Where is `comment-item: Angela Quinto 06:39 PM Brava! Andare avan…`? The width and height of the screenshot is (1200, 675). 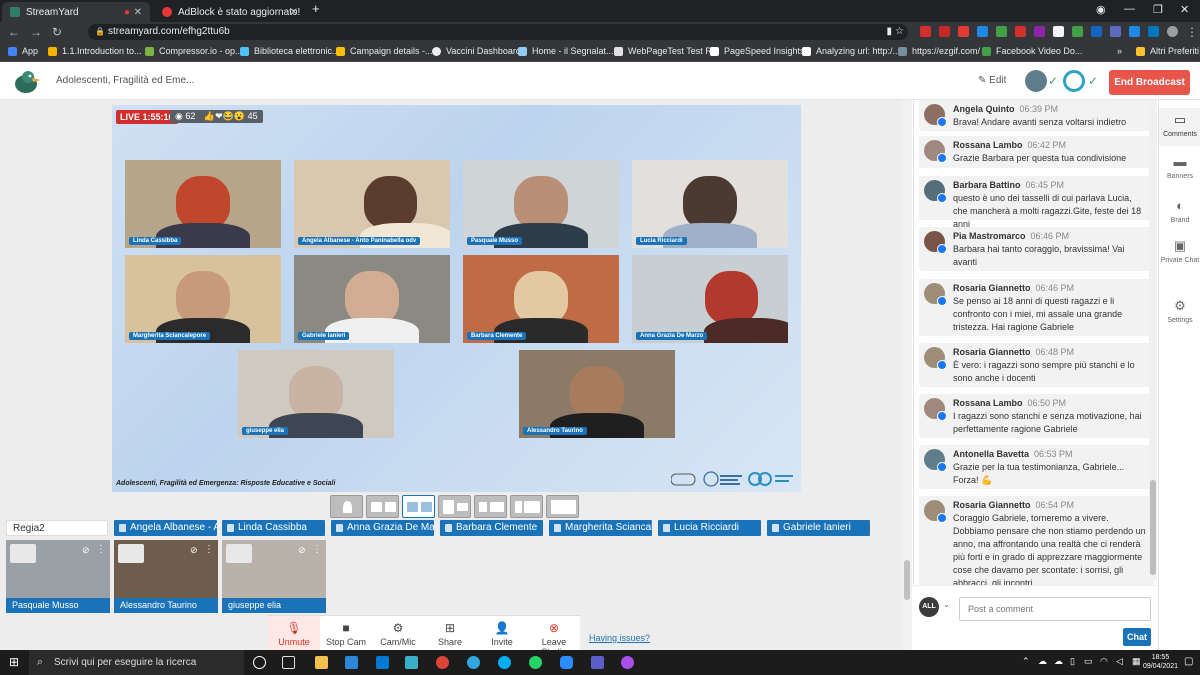 comment-item: Angela Quinto 06:39 PM Brava! Andare avan… is located at coordinates (1036, 115).